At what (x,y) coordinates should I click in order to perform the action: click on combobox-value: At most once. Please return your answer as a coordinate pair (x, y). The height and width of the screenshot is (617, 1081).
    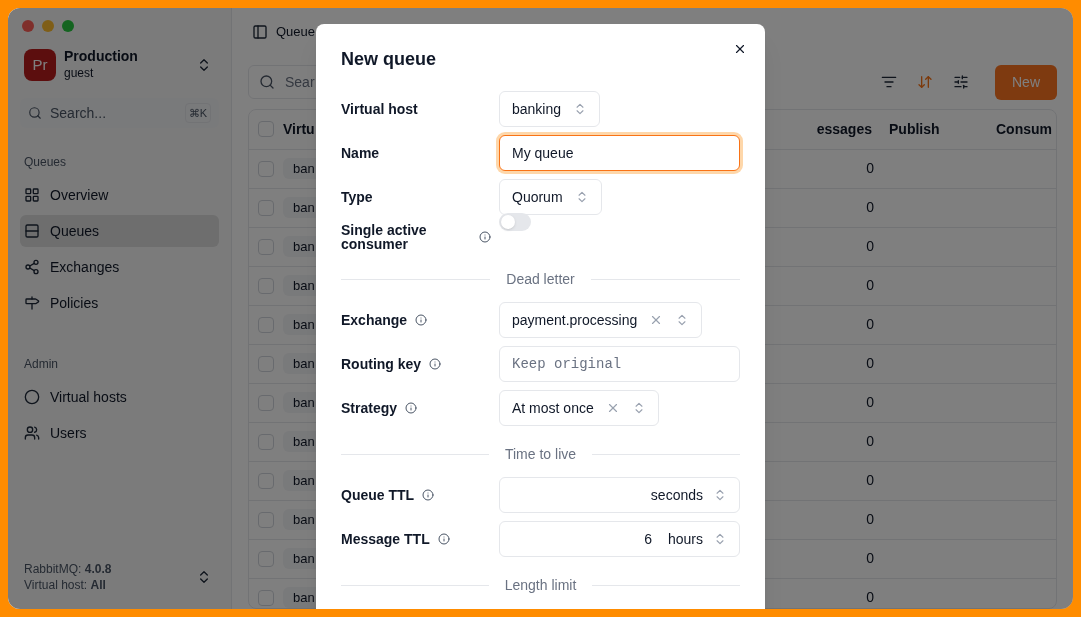
    Looking at the image, I should click on (553, 408).